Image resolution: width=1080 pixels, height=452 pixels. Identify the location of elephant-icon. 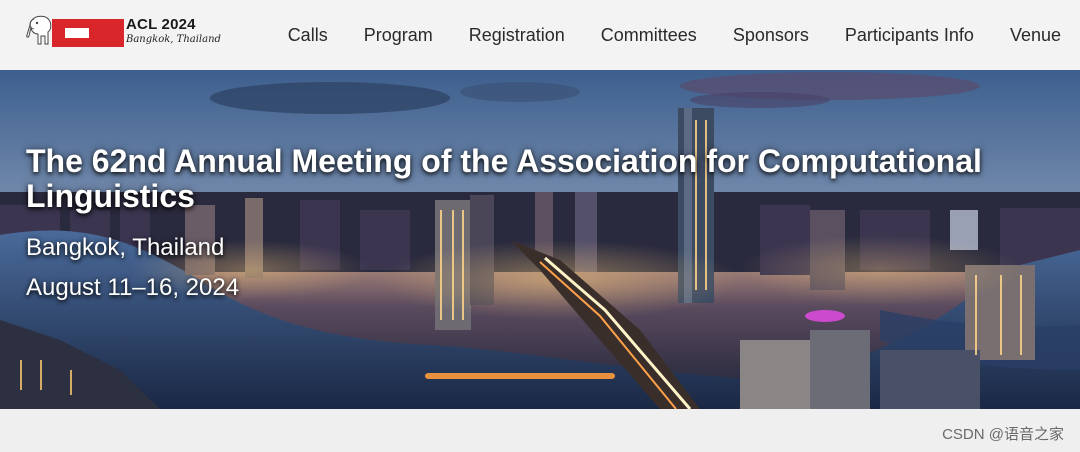
(39, 30).